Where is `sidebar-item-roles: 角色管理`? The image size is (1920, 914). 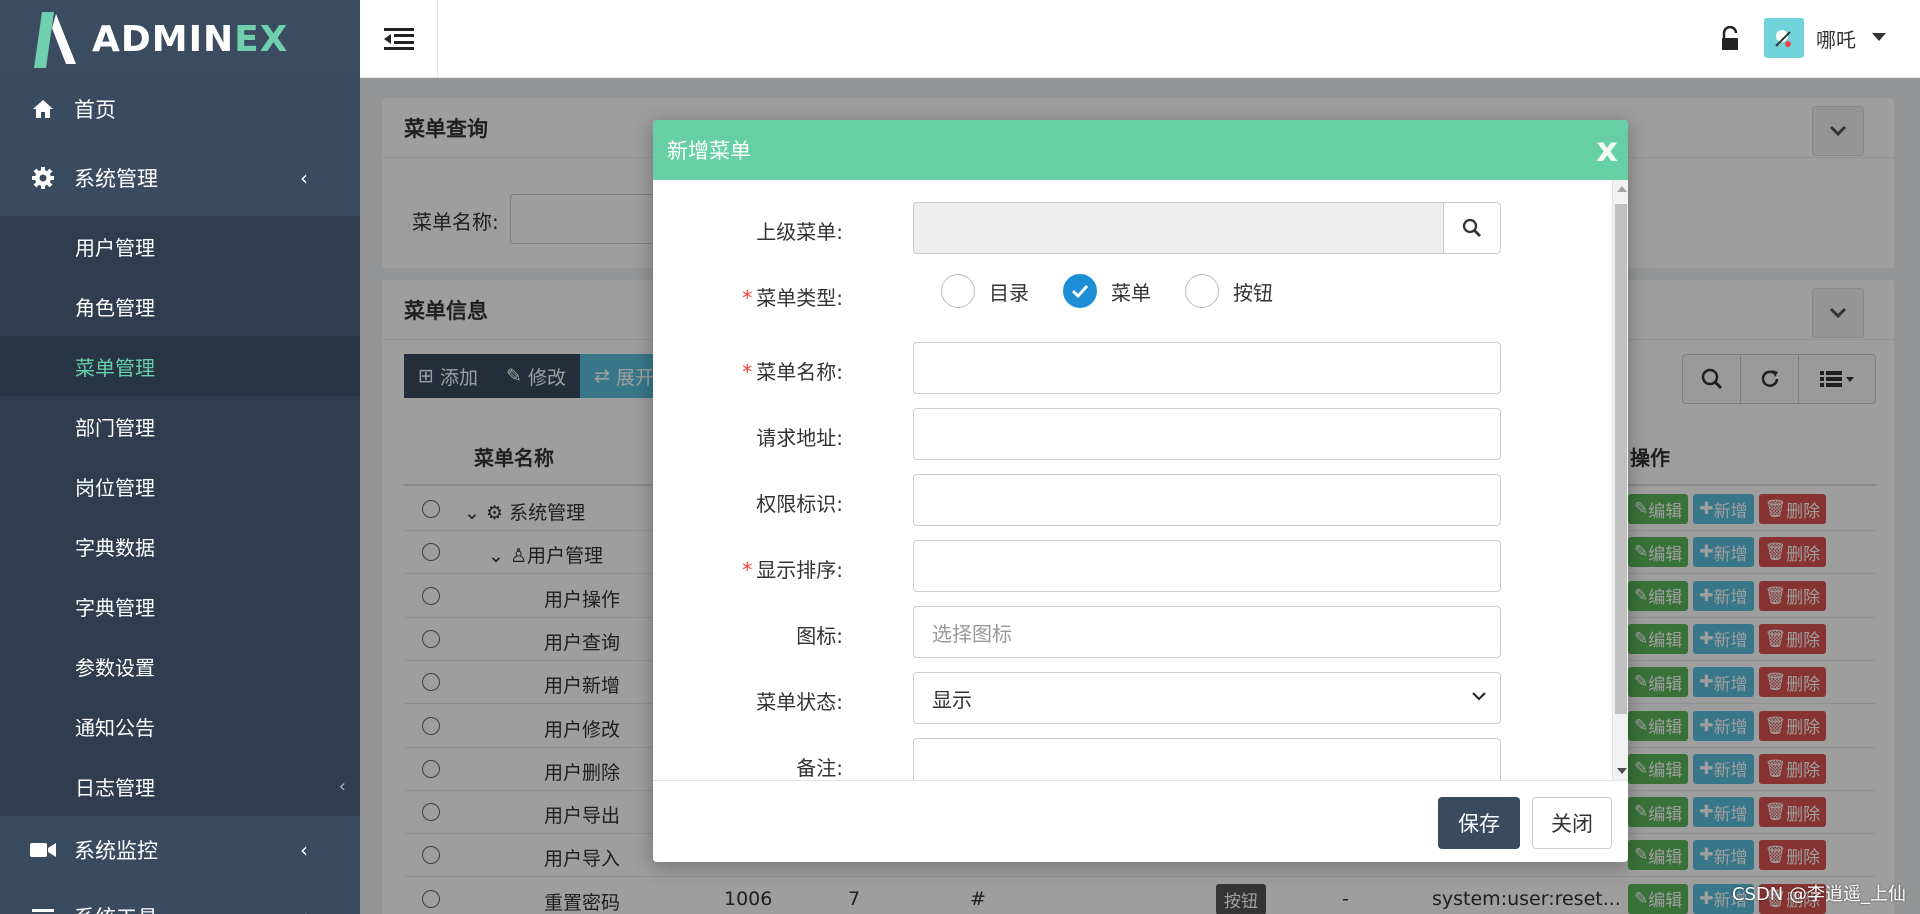 sidebar-item-roles: 角色管理 is located at coordinates (180, 306).